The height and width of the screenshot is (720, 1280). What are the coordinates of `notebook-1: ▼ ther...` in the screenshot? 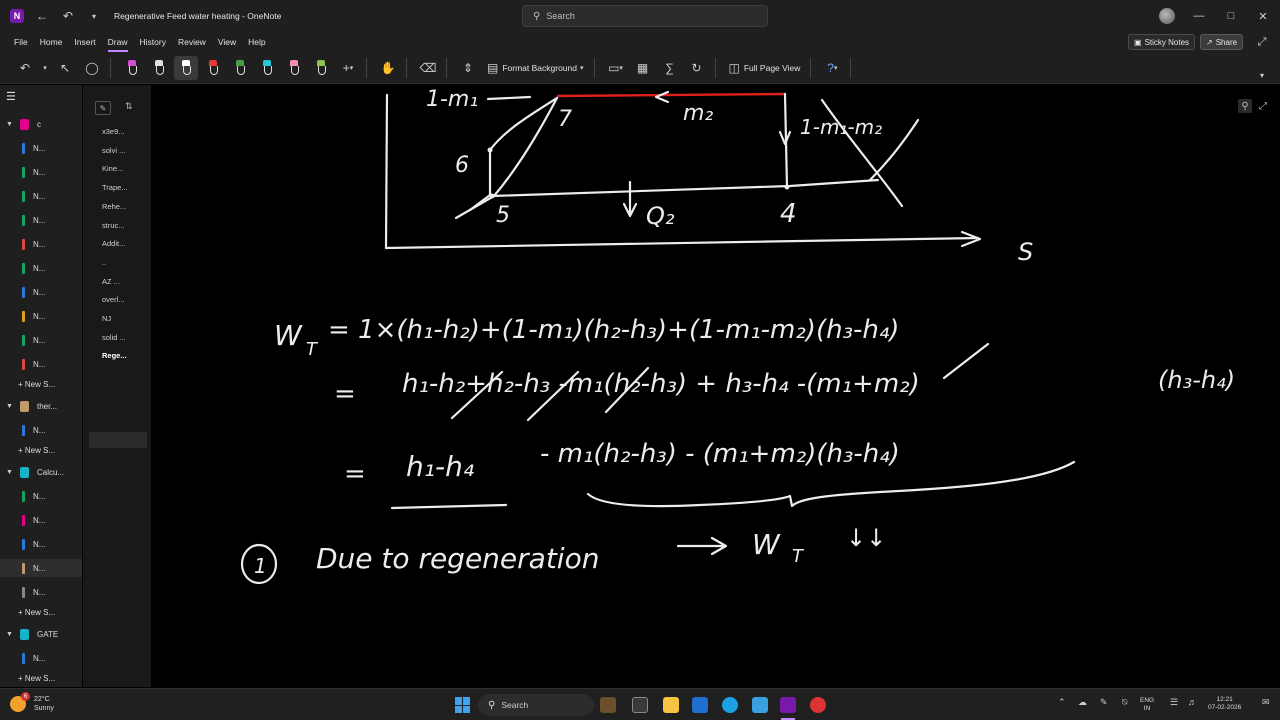 It's located at (41, 406).